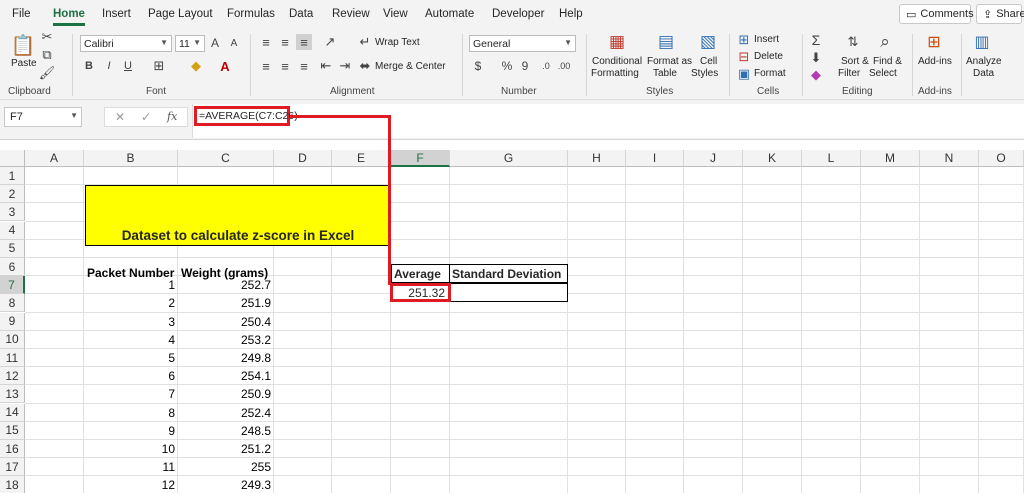 The image size is (1024, 493). I want to click on packet-number-cell: 9, so click(131, 431).